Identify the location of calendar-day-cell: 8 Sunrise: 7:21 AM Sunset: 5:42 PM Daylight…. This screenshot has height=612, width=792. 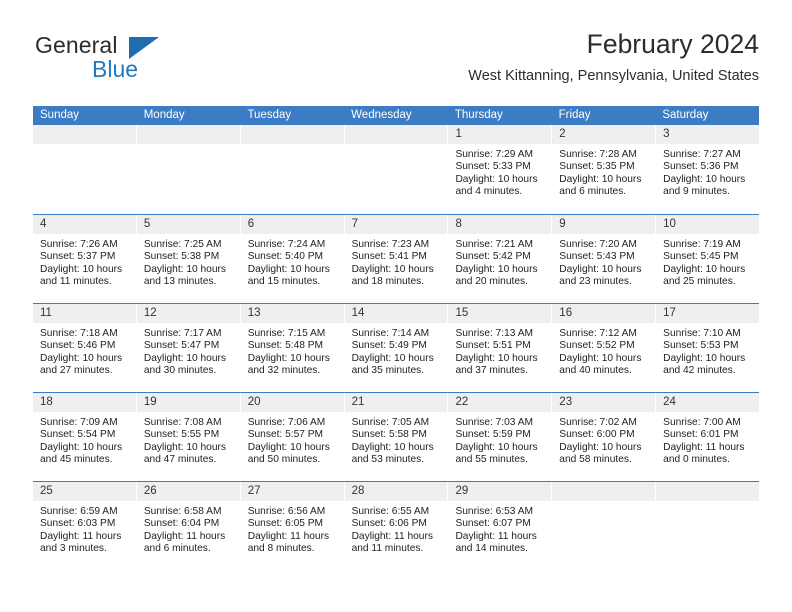
(500, 259).